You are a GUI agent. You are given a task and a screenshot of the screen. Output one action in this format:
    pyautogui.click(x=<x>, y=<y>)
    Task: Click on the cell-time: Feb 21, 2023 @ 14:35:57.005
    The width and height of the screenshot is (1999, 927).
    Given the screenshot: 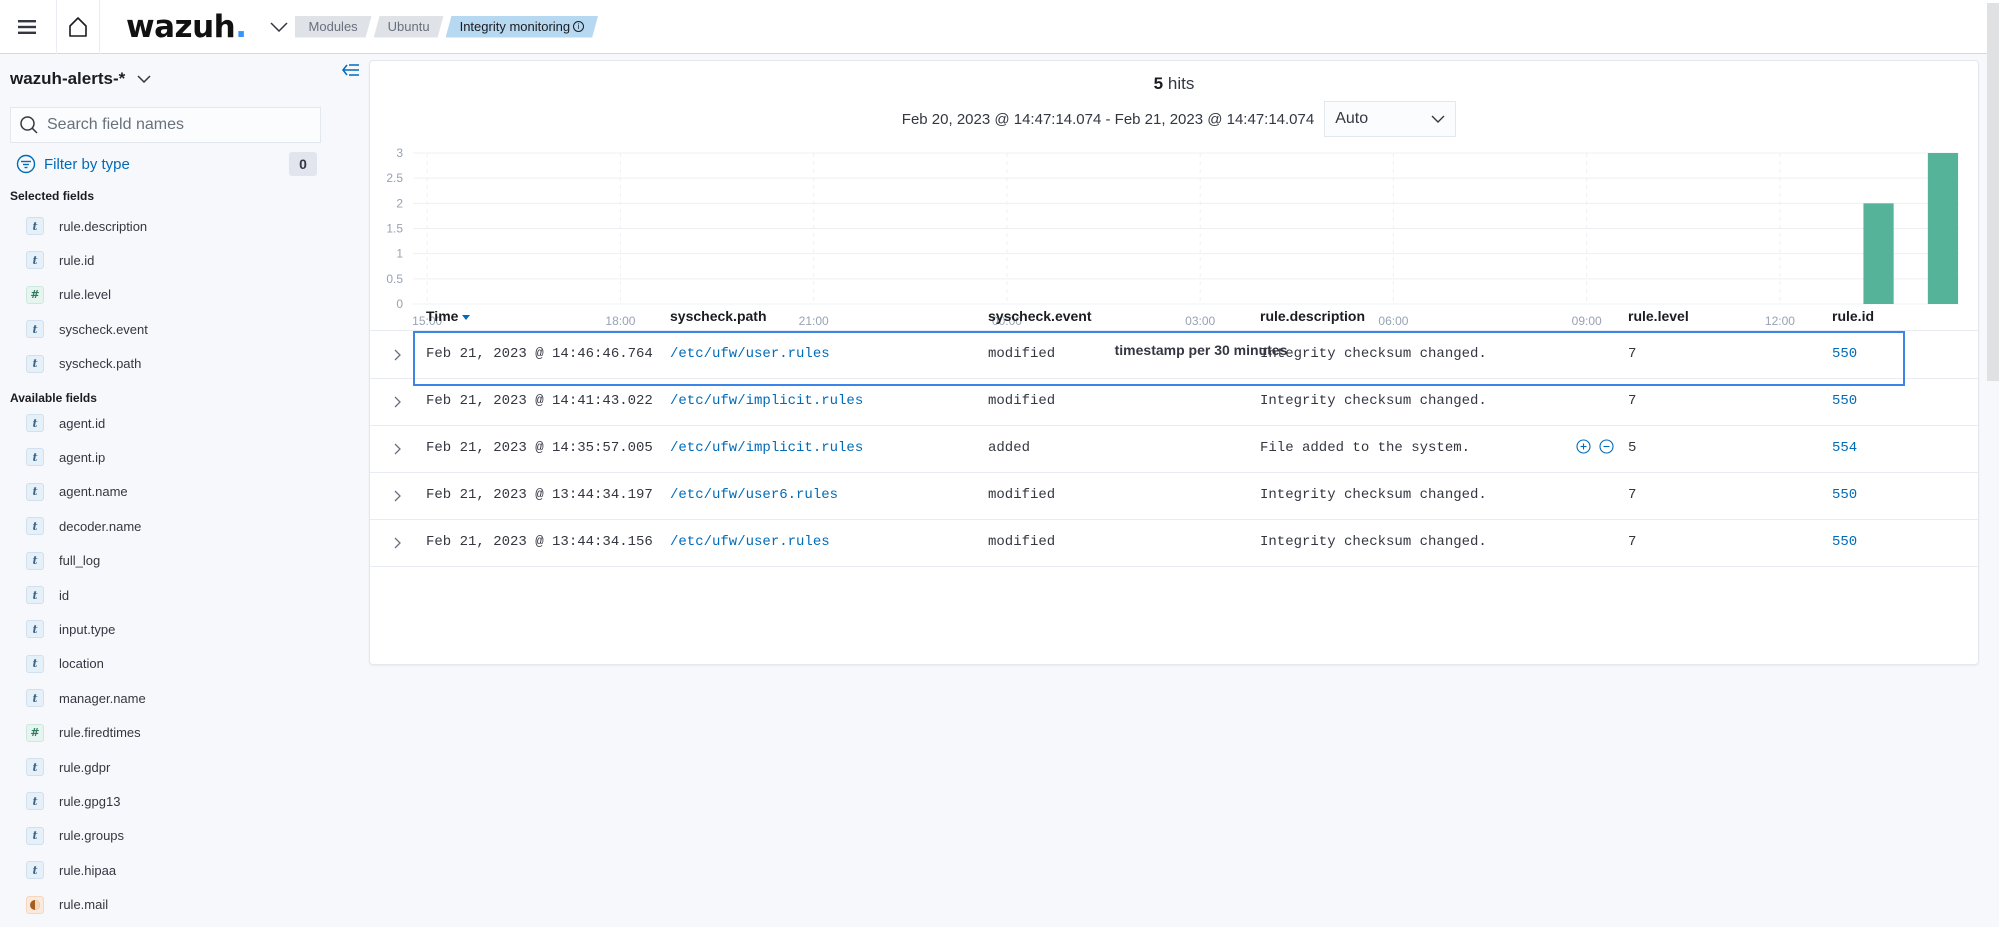 What is the action you would take?
    pyautogui.click(x=539, y=448)
    